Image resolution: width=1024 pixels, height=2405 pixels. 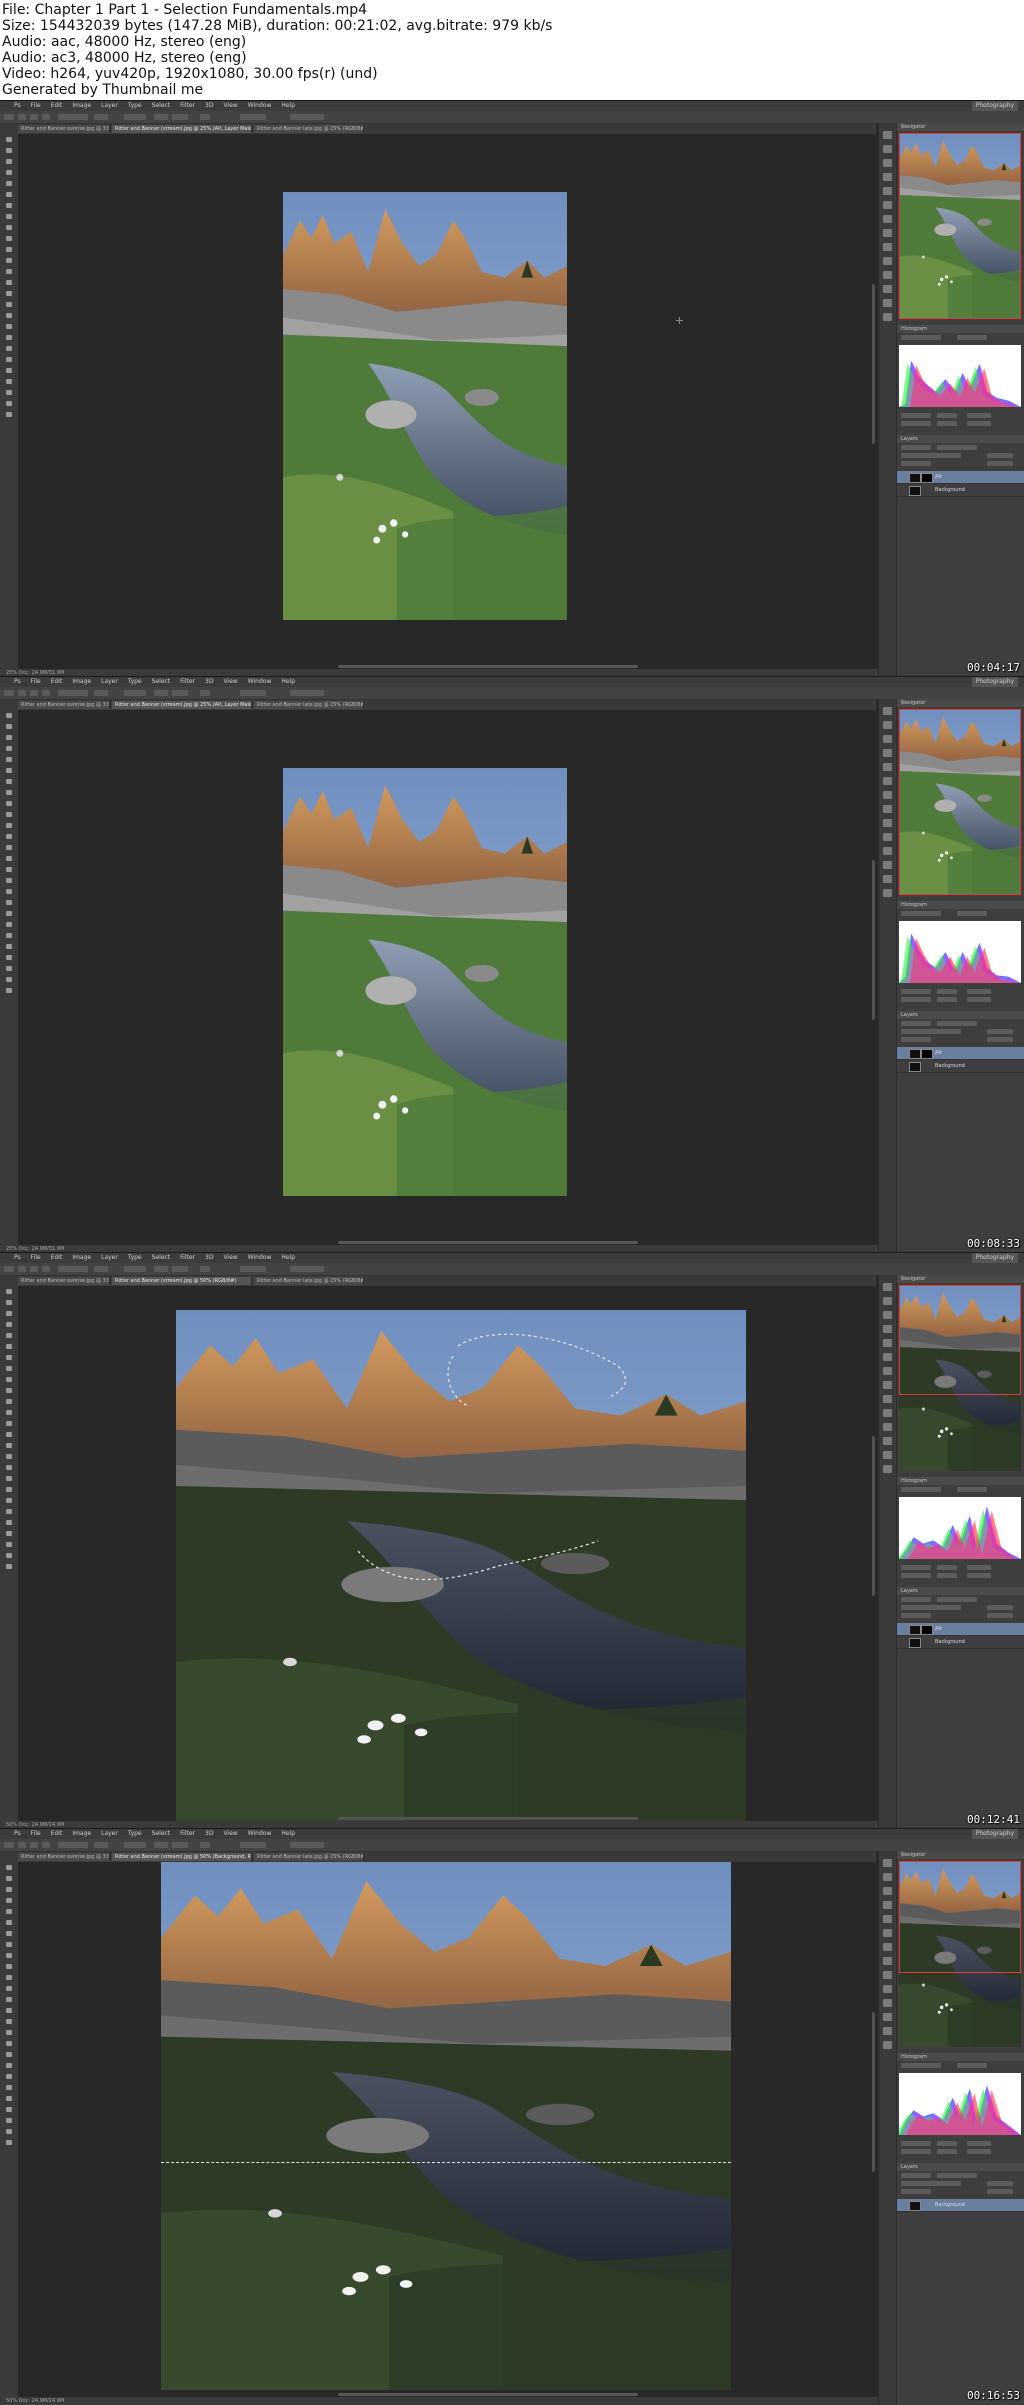 I want to click on navigator-thumbnail, so click(x=960, y=1954).